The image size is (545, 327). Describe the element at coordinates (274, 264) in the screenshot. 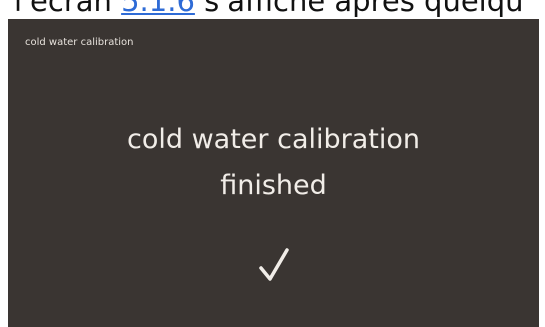

I see `checkmark-icon` at that location.